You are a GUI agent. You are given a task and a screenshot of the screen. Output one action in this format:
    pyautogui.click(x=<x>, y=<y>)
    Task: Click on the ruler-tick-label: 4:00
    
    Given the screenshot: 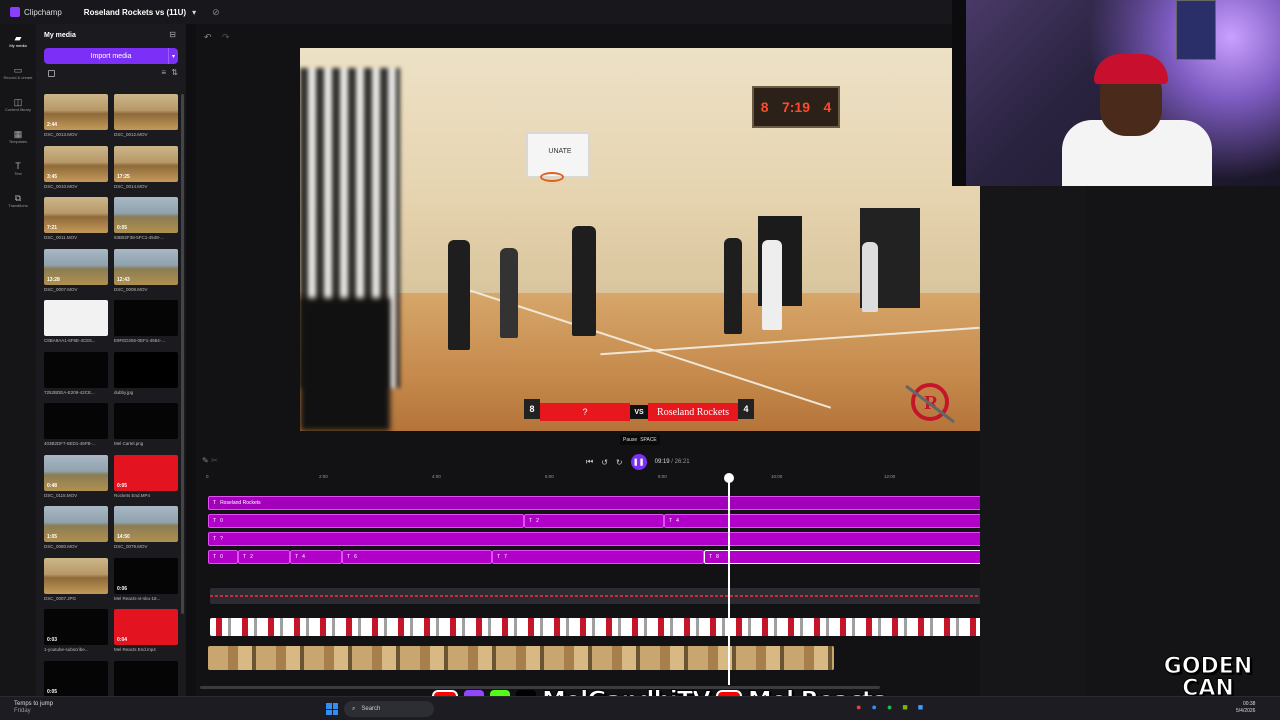 What is the action you would take?
    pyautogui.click(x=436, y=476)
    